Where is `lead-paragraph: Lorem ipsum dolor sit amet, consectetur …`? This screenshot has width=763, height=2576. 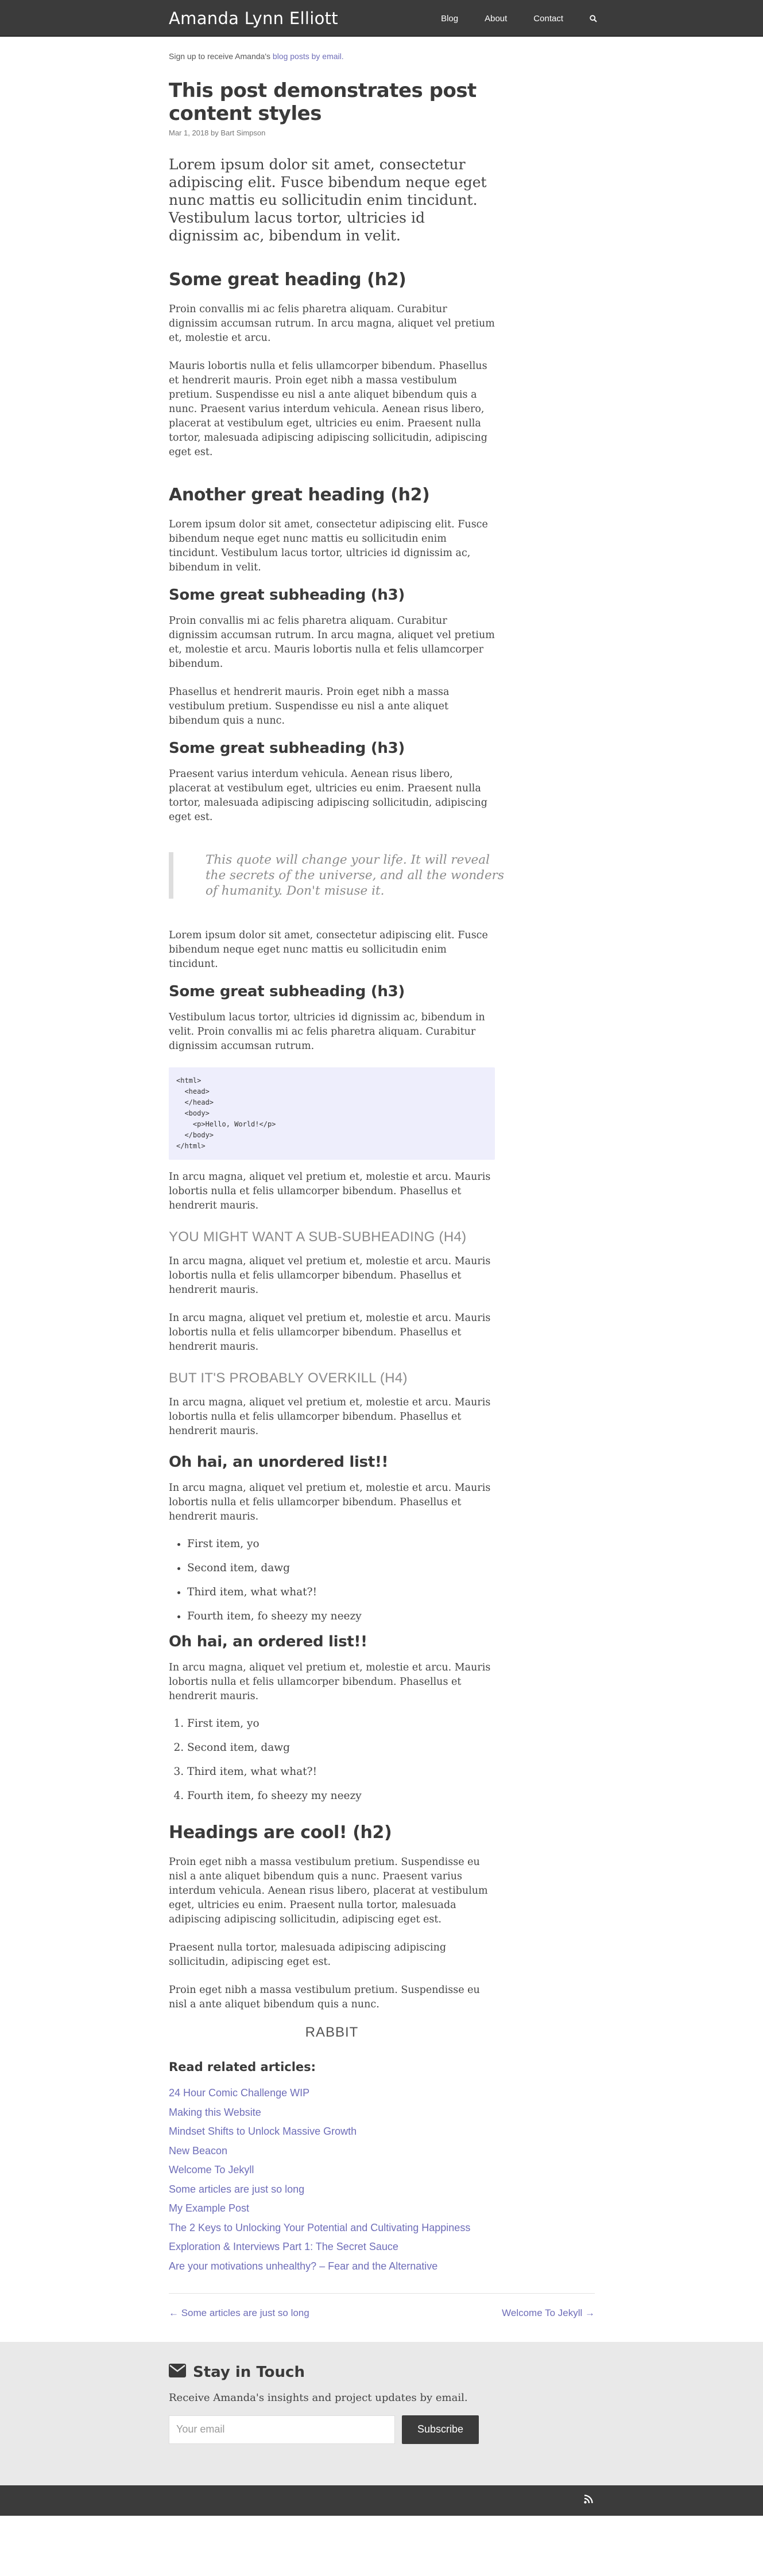 lead-paragraph: Lorem ipsum dolor sit amet, consectetur … is located at coordinates (328, 200).